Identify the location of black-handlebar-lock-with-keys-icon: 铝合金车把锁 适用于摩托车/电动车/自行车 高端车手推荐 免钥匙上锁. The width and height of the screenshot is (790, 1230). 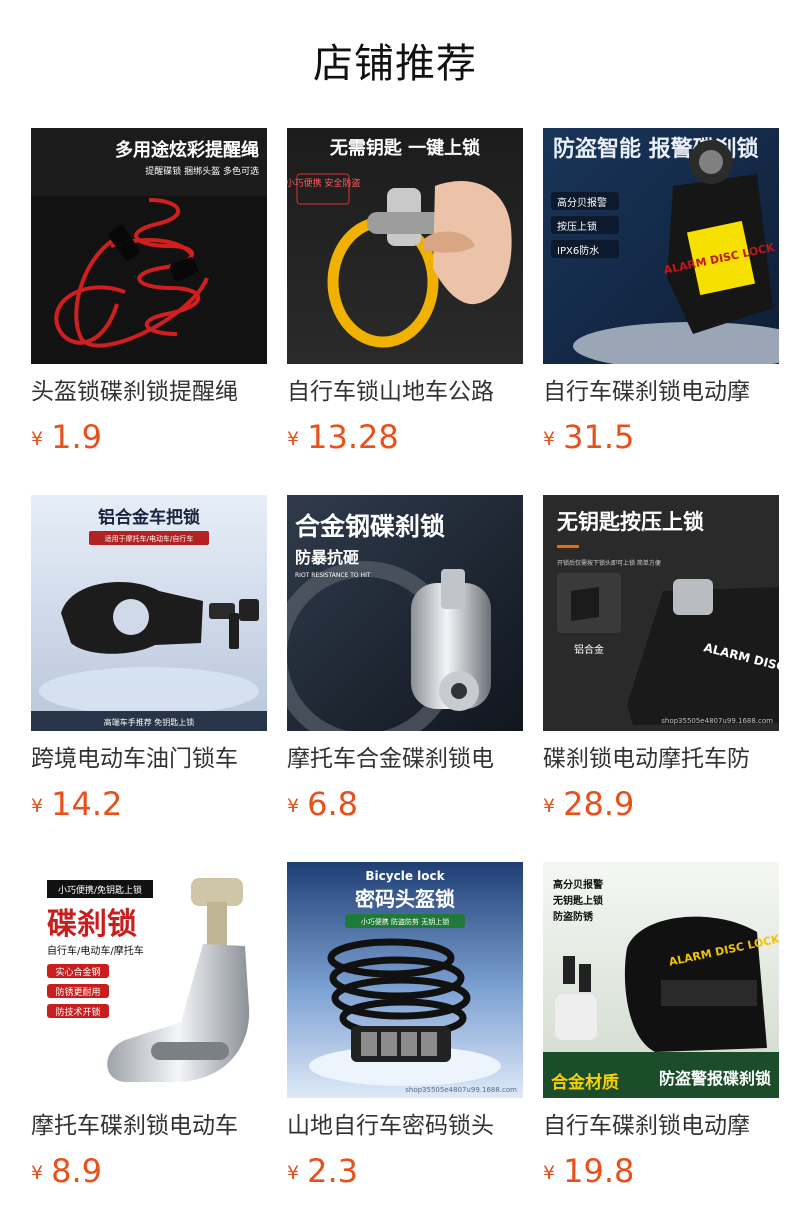
(149, 613).